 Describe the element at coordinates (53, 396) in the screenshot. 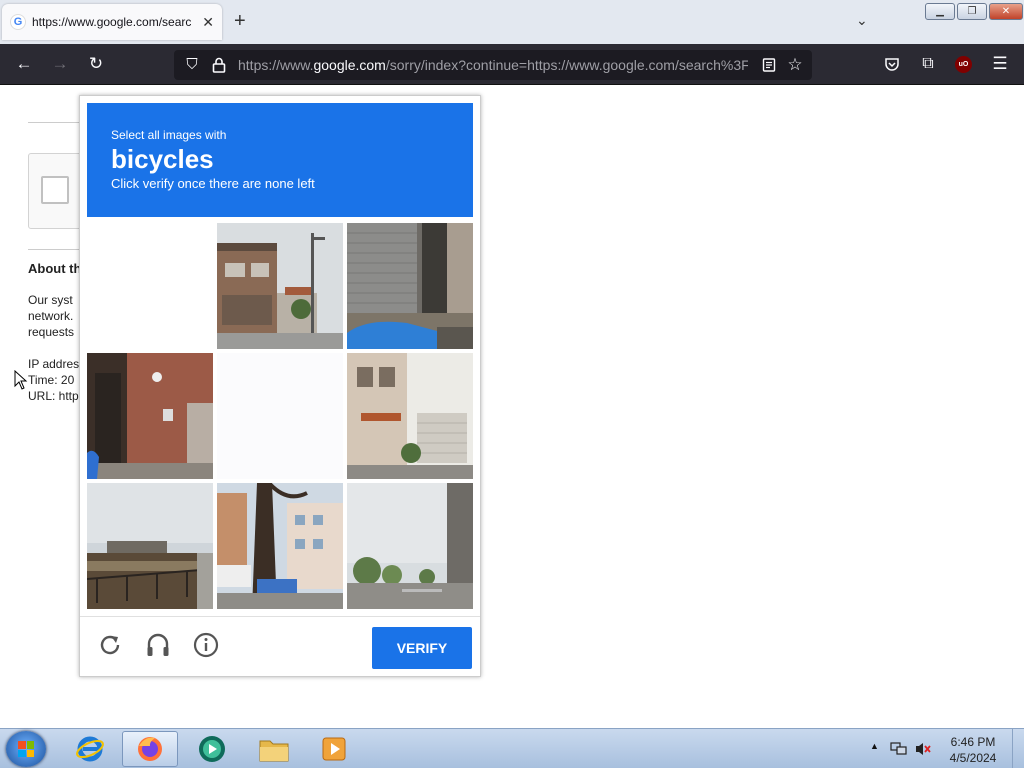

I see `url-label: URL: http` at that location.